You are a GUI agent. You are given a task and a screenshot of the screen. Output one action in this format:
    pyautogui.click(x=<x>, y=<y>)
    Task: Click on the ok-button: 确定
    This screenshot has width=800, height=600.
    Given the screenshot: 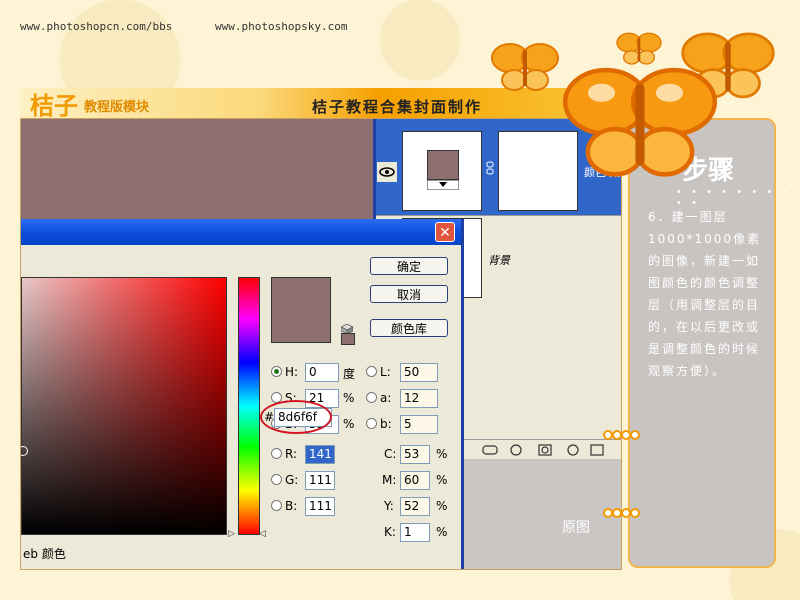 What is the action you would take?
    pyautogui.click(x=409, y=266)
    